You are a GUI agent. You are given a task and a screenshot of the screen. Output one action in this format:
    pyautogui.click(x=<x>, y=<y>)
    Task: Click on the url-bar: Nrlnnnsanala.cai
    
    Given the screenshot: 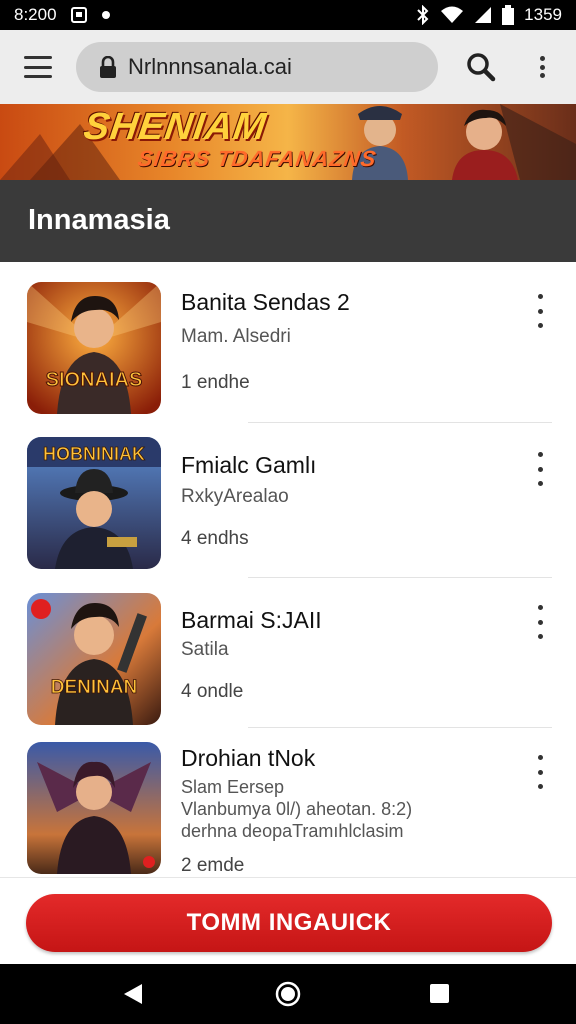 What is the action you would take?
    pyautogui.click(x=257, y=67)
    